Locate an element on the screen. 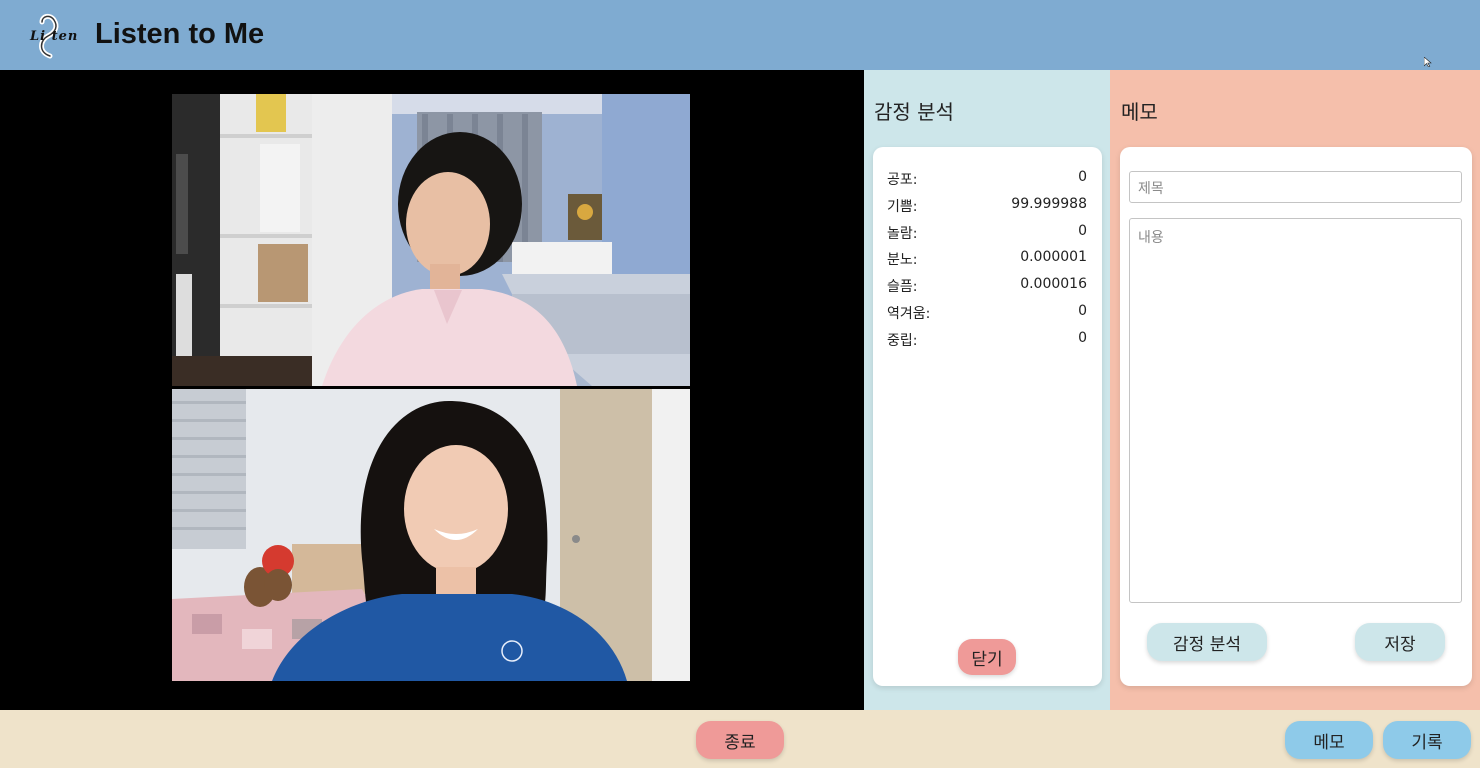 The image size is (1480, 768). bottom-toolbar: 종료 메모 기록 is located at coordinates (740, 739).